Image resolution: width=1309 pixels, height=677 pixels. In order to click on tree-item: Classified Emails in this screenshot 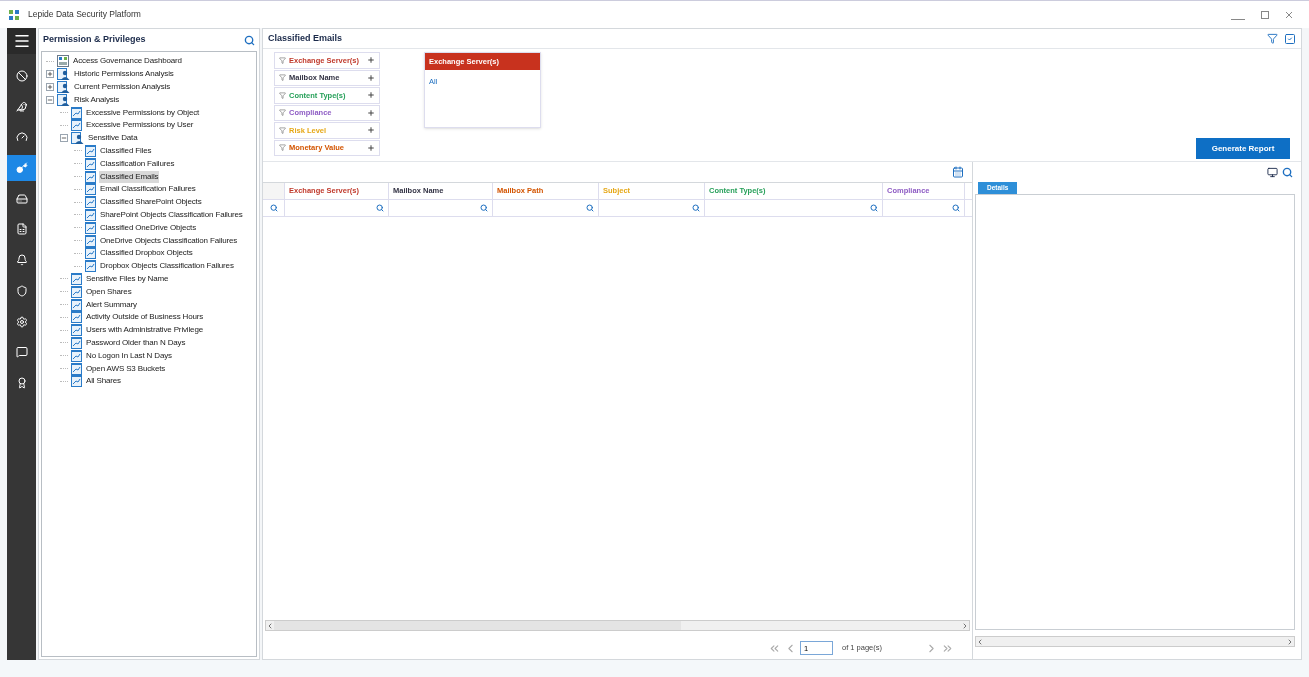, I will do `click(129, 176)`.